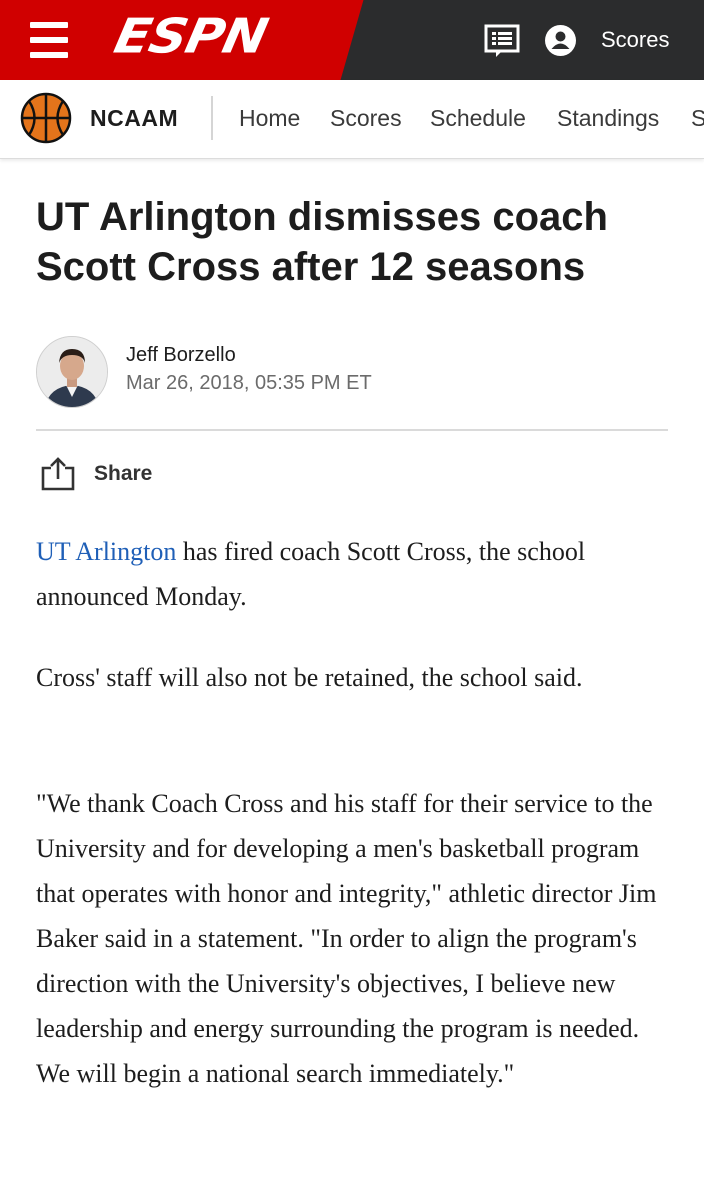  Describe the element at coordinates (46, 118) in the screenshot. I see `basketball-icon` at that location.